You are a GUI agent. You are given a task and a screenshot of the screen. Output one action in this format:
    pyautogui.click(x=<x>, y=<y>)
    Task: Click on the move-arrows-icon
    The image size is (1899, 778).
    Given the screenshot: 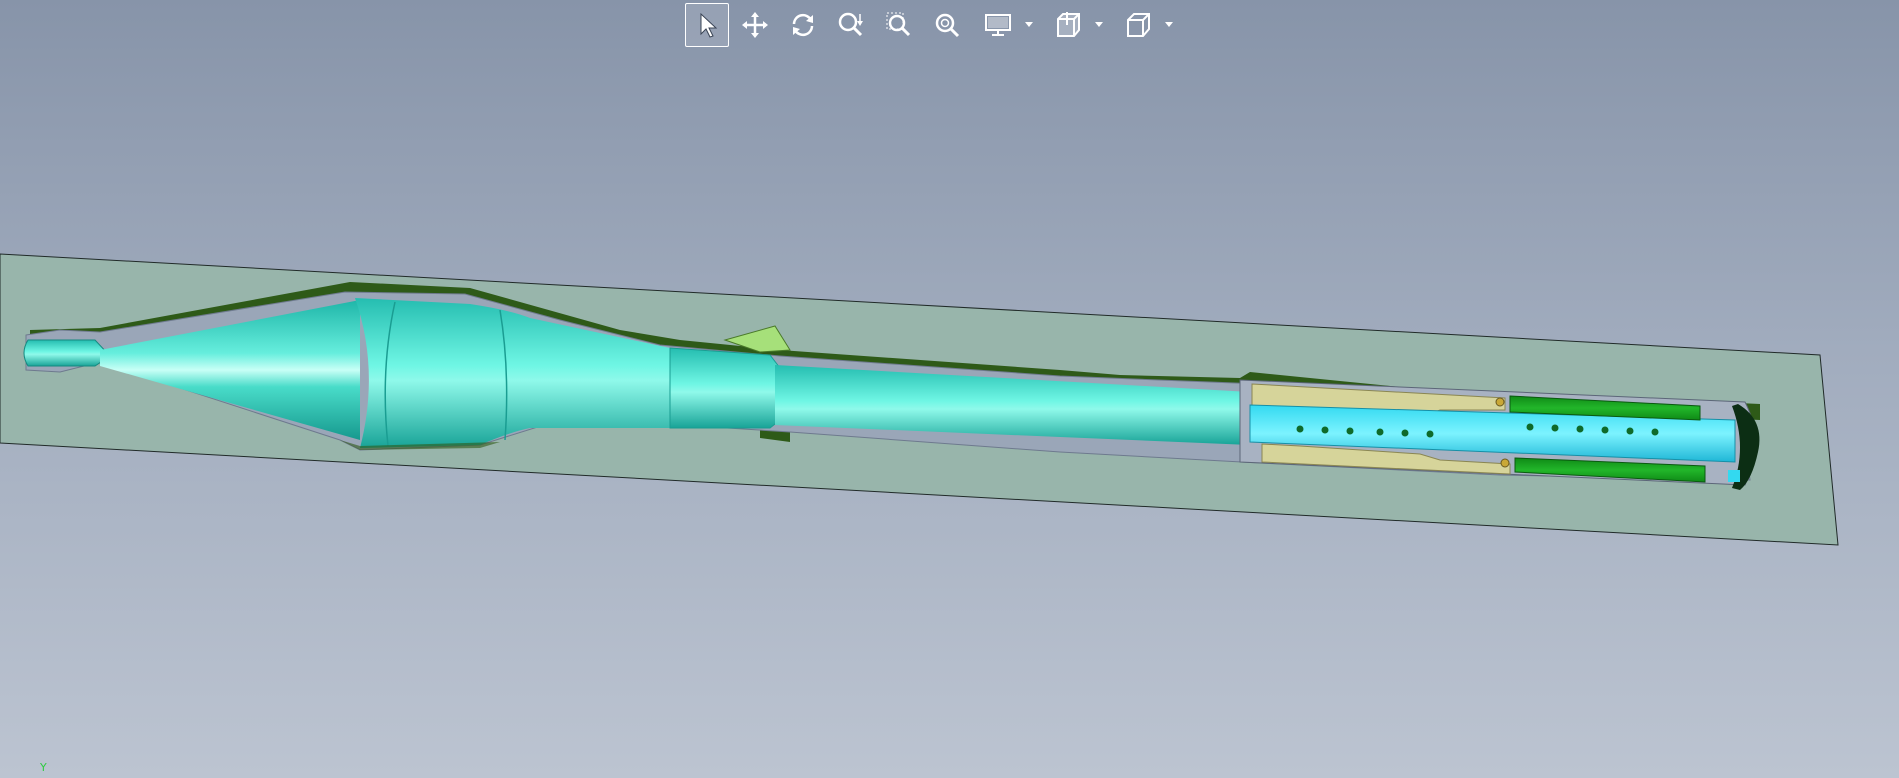 What is the action you would take?
    pyautogui.click(x=755, y=25)
    